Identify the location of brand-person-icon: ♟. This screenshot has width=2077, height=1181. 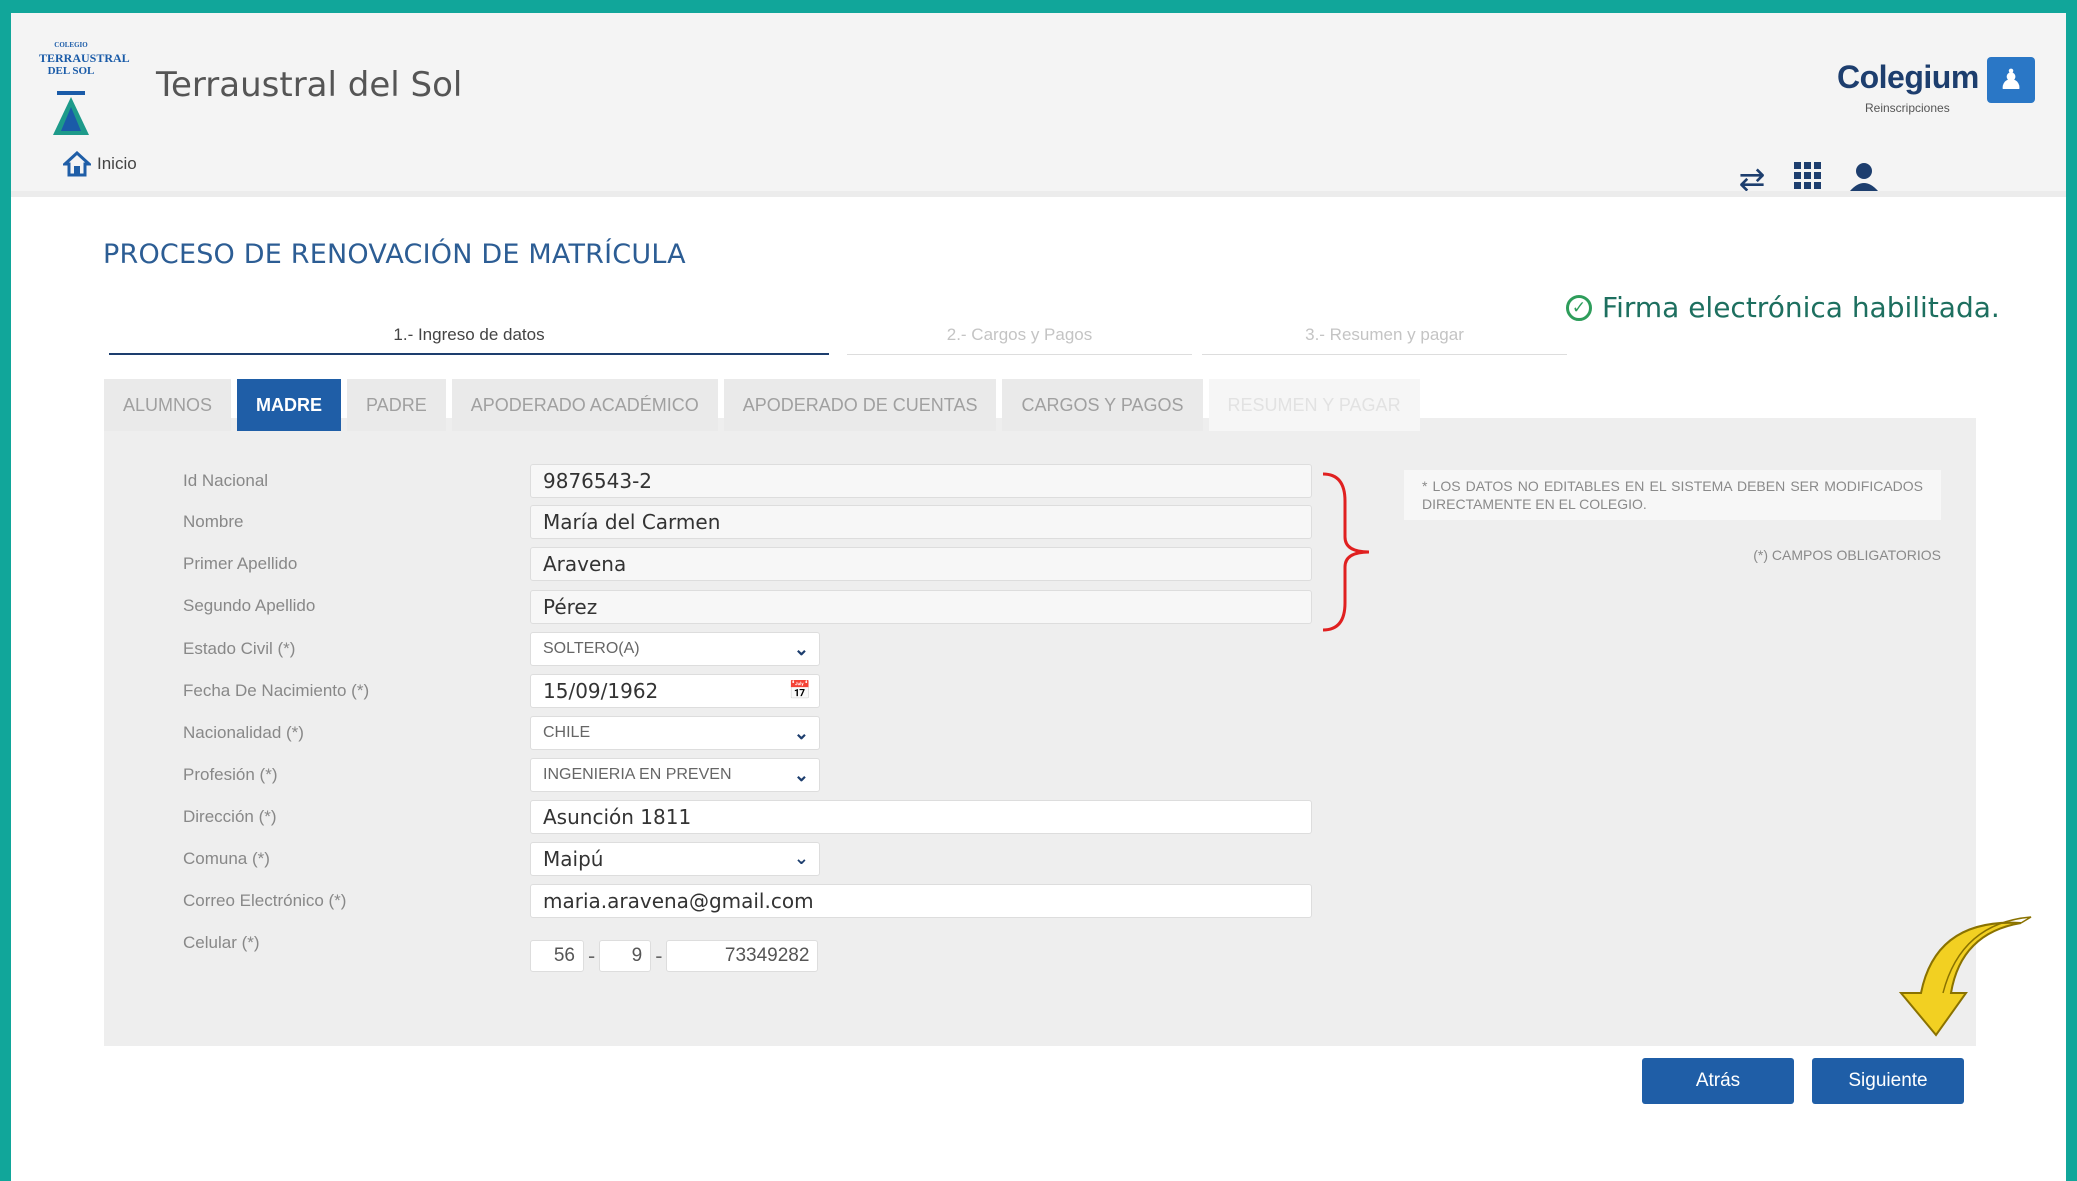
(2011, 80).